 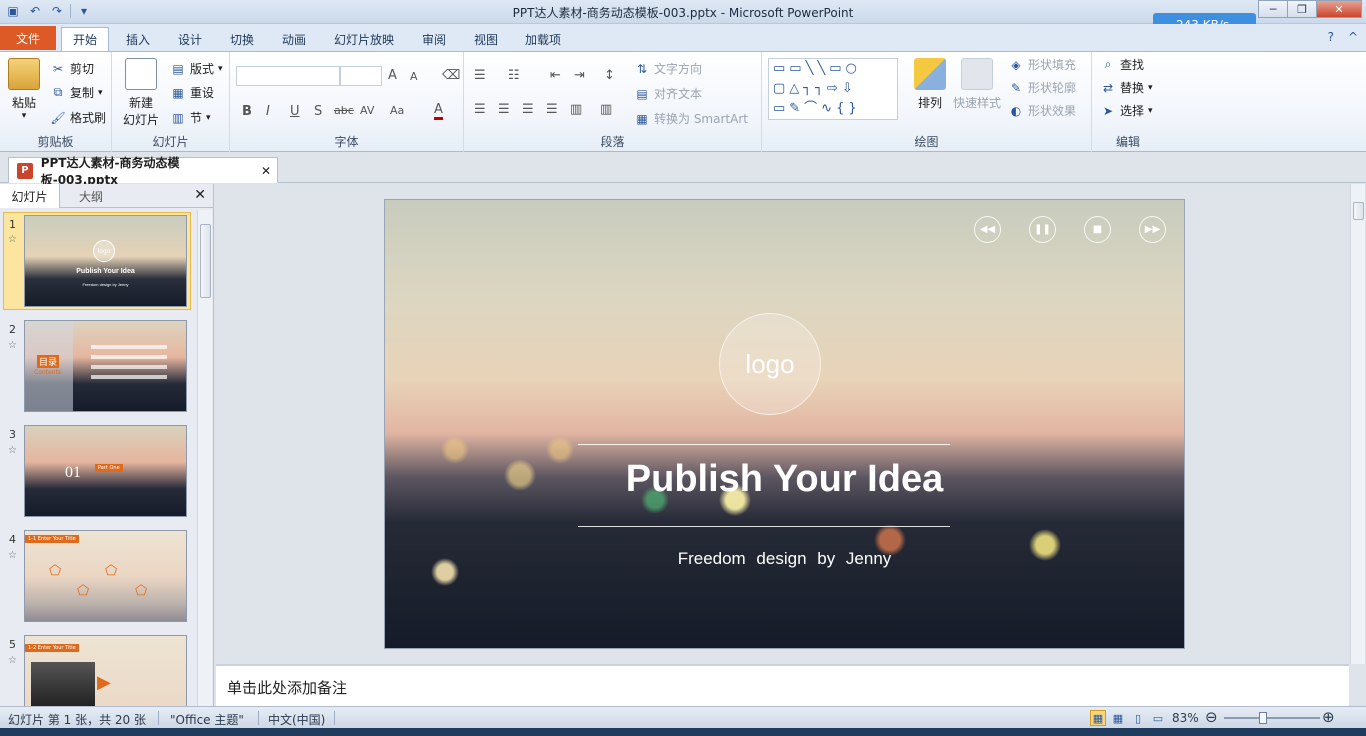 I want to click on layout-button: ▤ 版式 ▾, so click(x=196, y=68).